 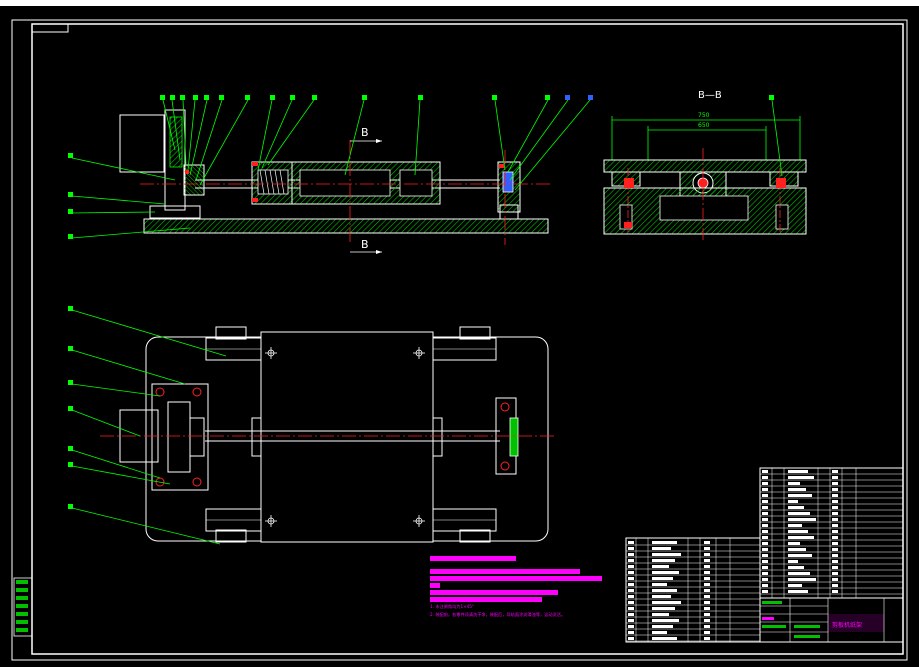 I want to click on worktable, so click(x=347, y=437).